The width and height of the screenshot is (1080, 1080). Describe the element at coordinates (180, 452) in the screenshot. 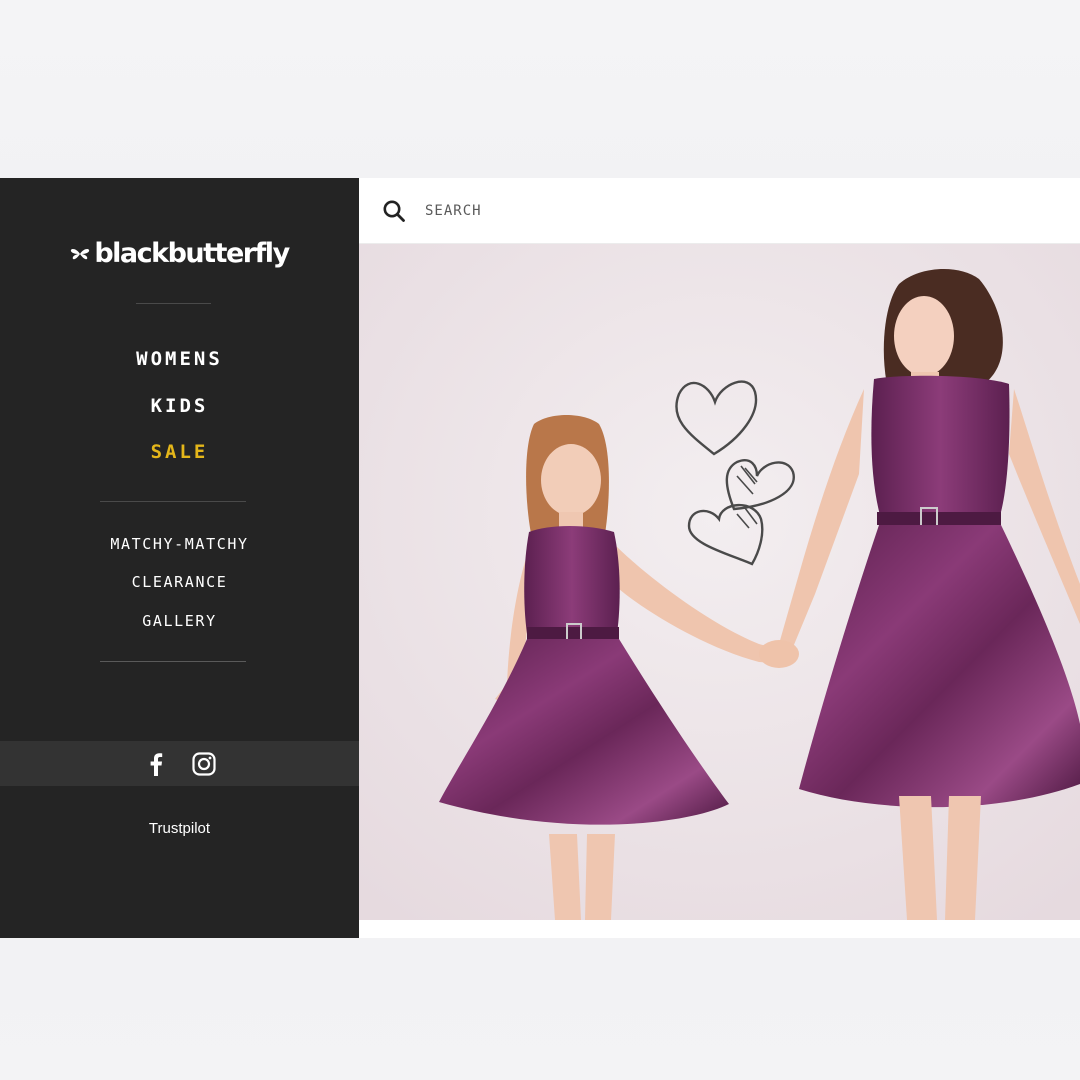

I see `nav-link-sale: SALE` at that location.